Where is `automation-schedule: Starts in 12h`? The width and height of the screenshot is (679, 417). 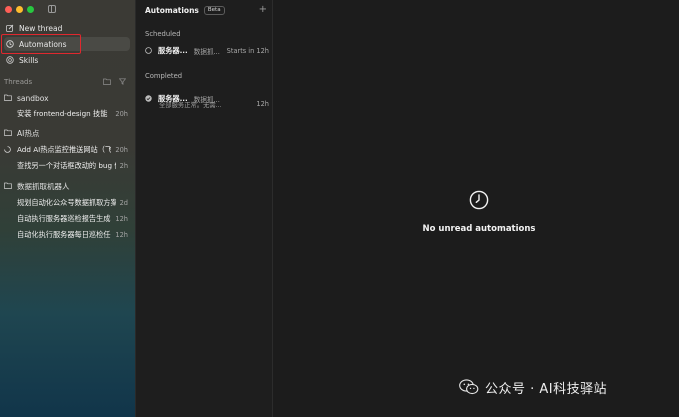 automation-schedule: Starts in 12h is located at coordinates (247, 51).